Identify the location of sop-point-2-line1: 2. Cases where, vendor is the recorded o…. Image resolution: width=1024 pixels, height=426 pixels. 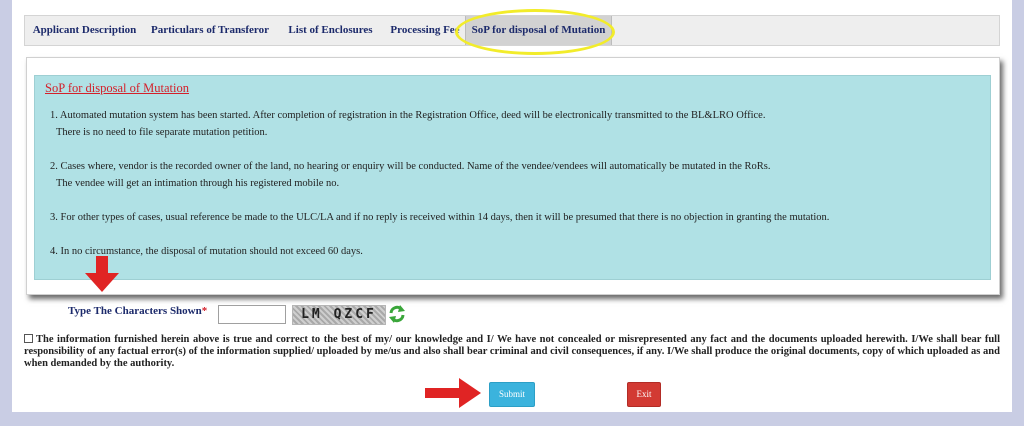
(410, 166).